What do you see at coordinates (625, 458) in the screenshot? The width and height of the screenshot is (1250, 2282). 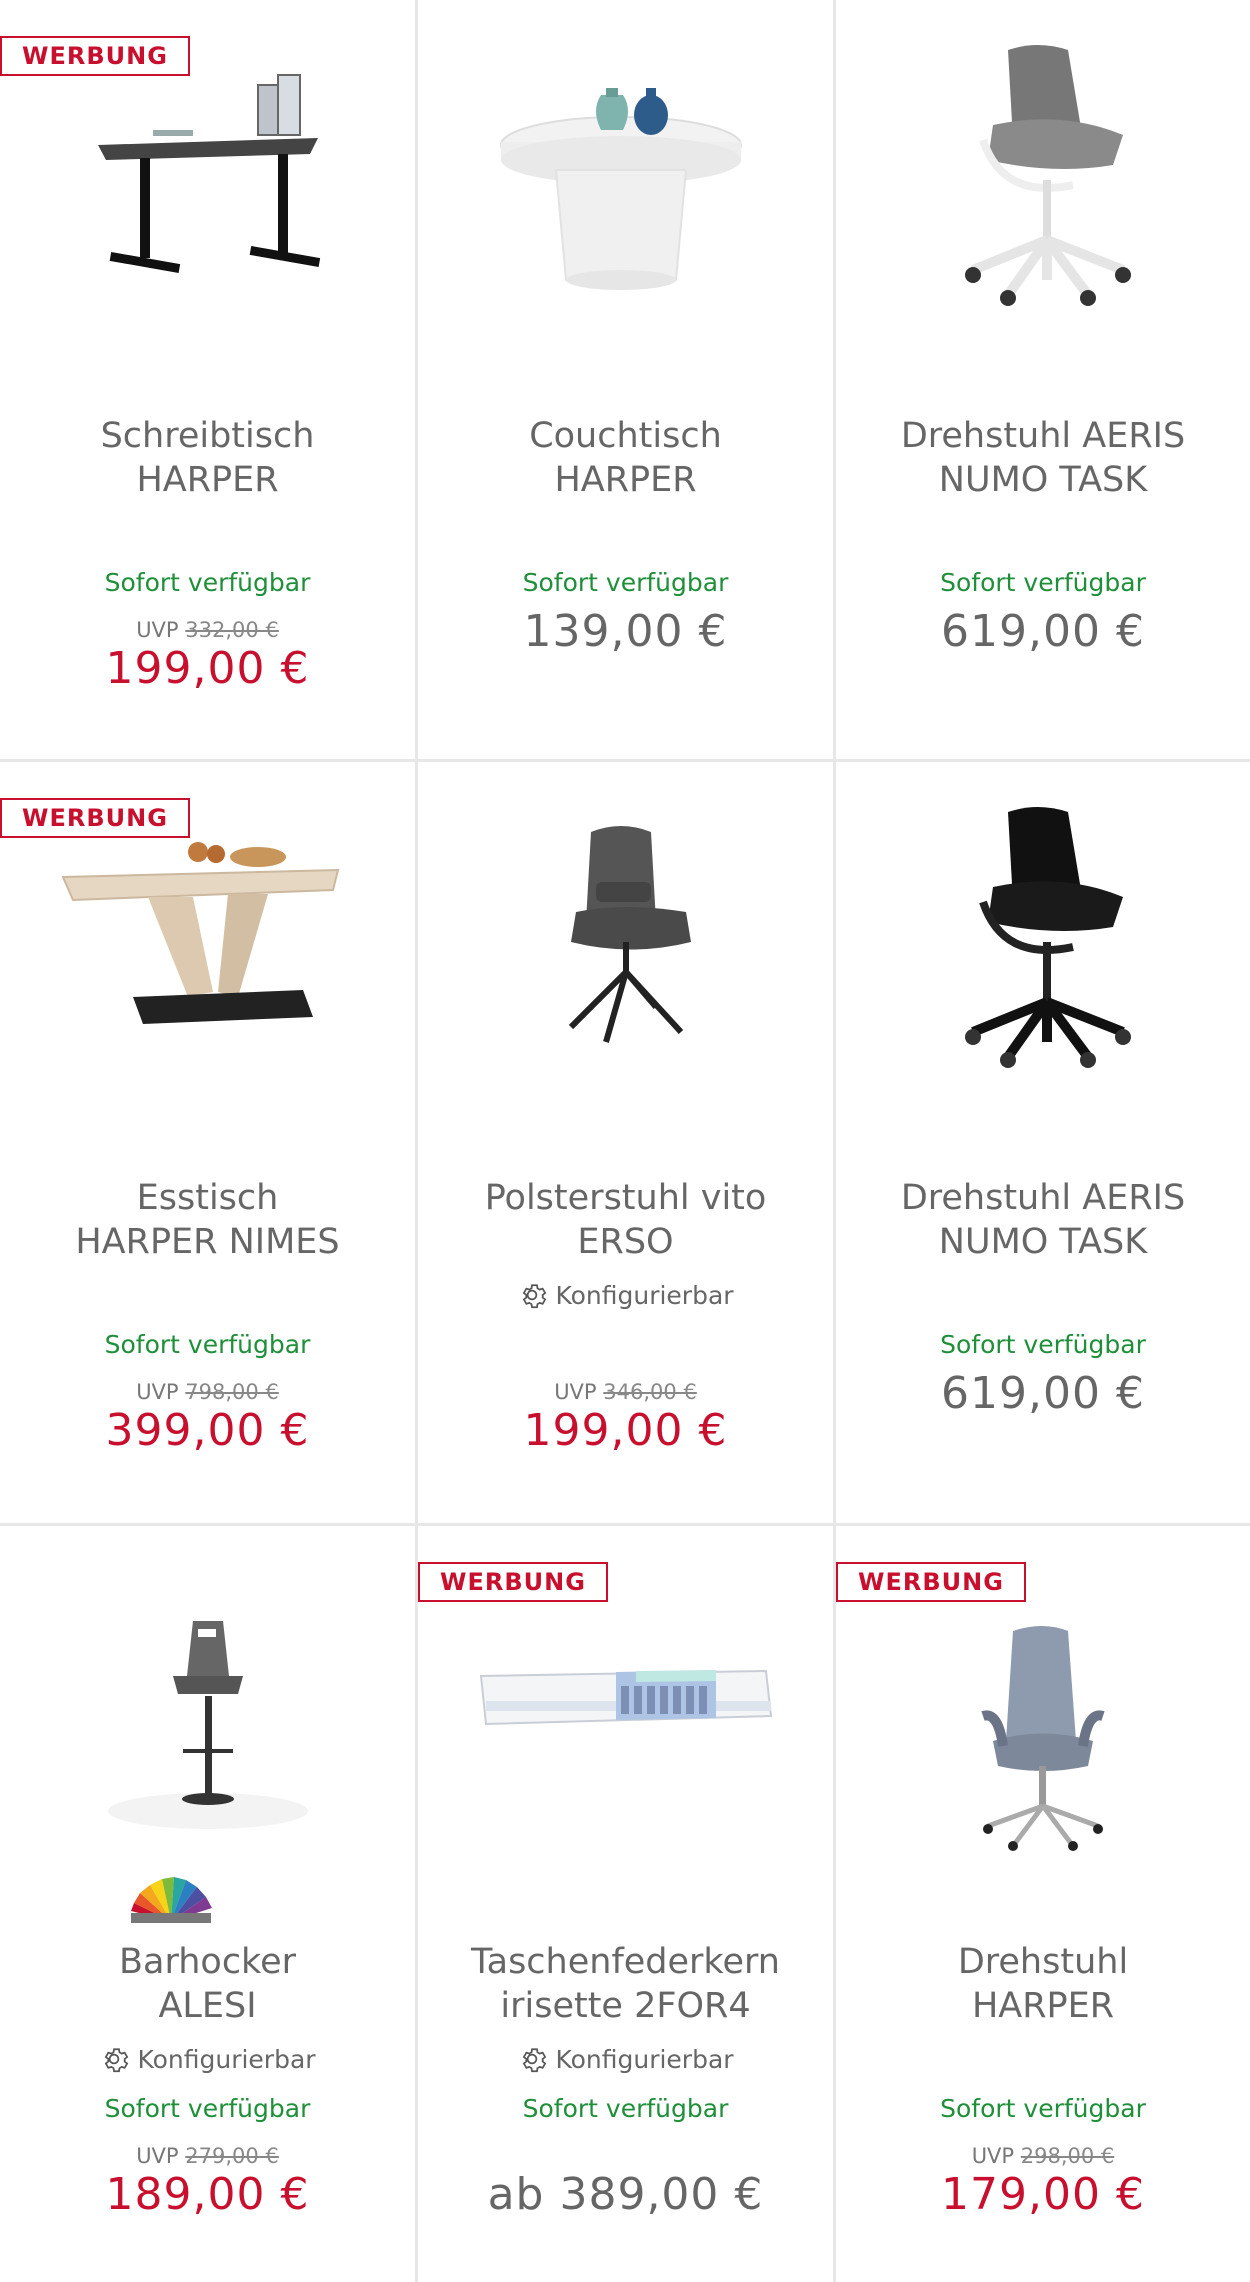 I see `product-title: Couchtisch HARPER` at bounding box center [625, 458].